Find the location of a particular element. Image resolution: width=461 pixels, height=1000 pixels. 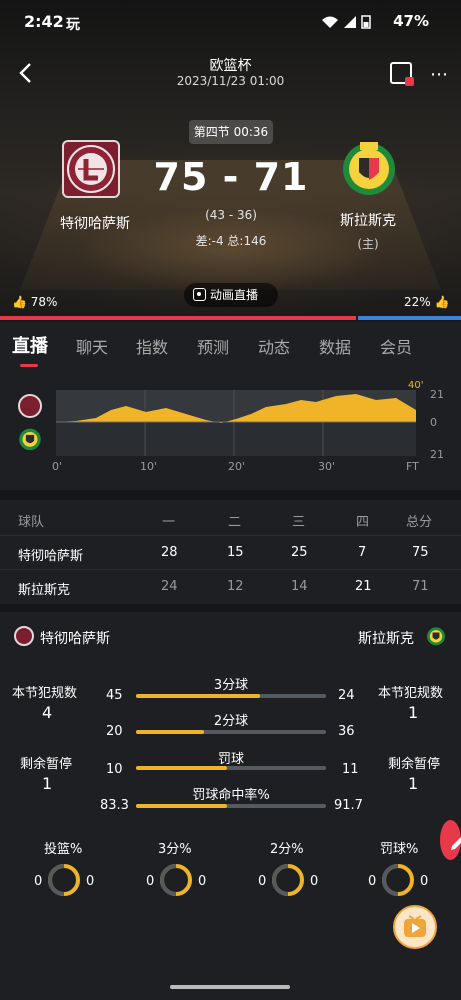

col-q3: 三 is located at coordinates (299, 522).